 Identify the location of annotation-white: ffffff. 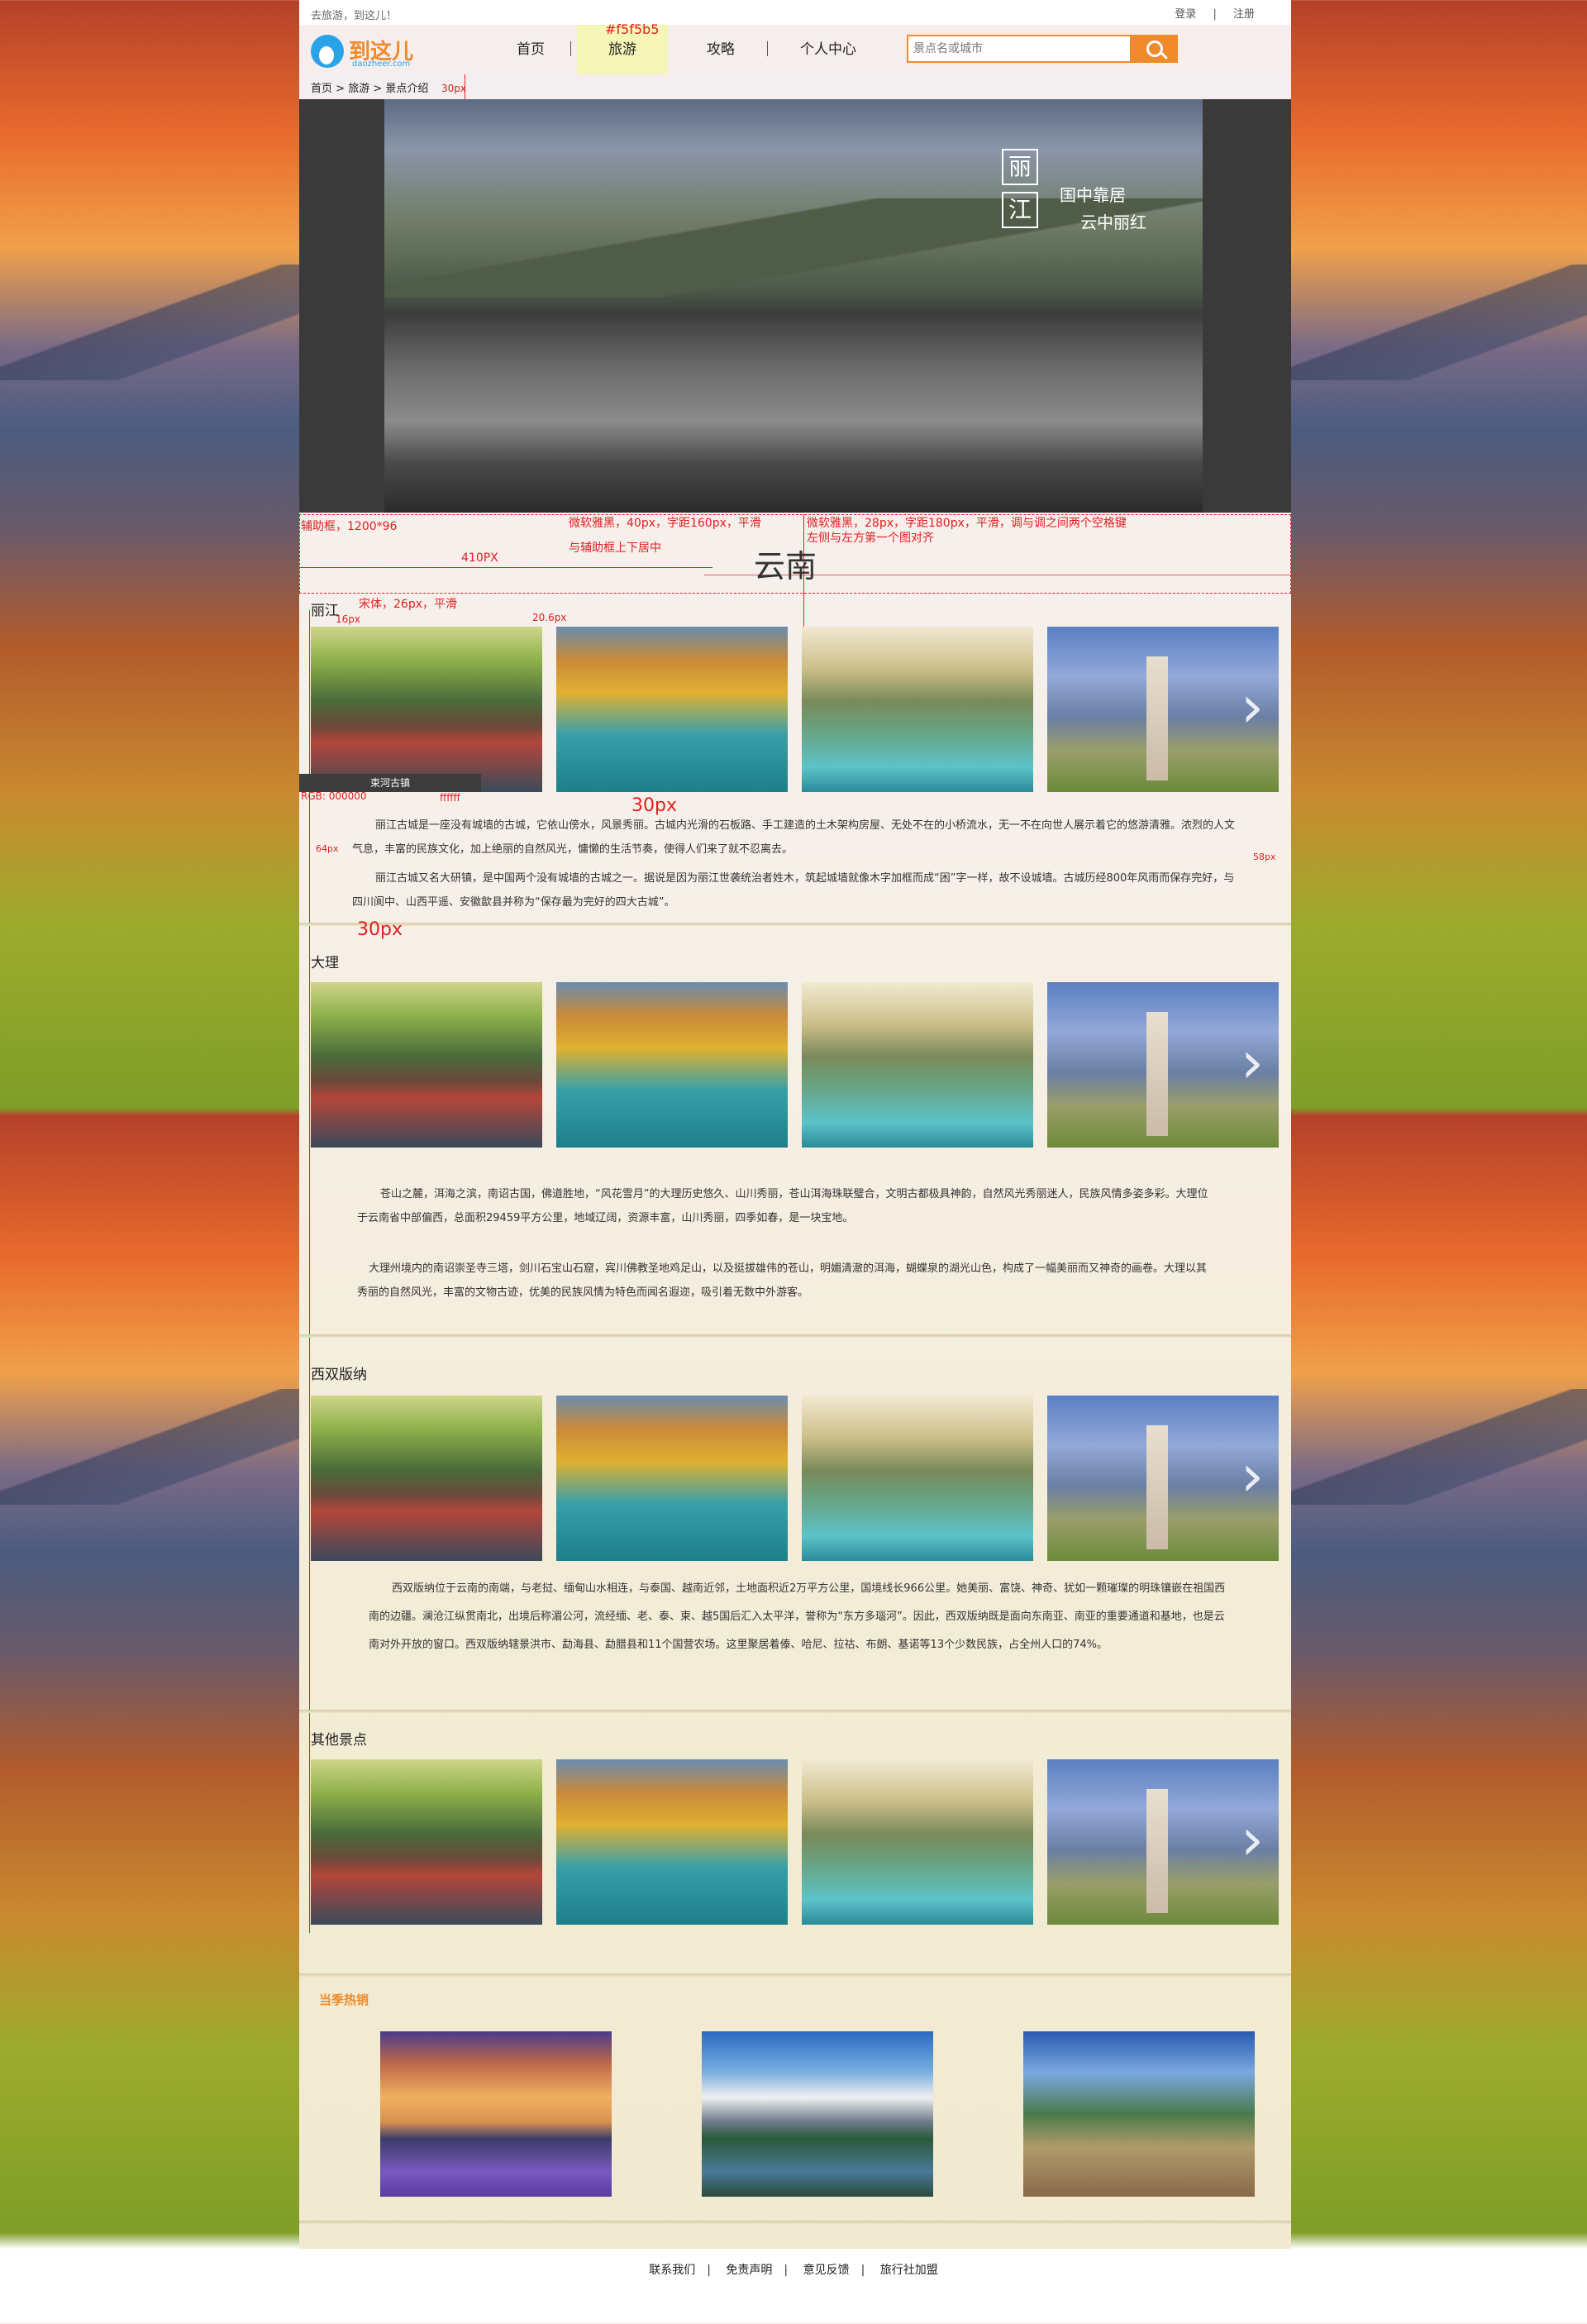
(450, 798).